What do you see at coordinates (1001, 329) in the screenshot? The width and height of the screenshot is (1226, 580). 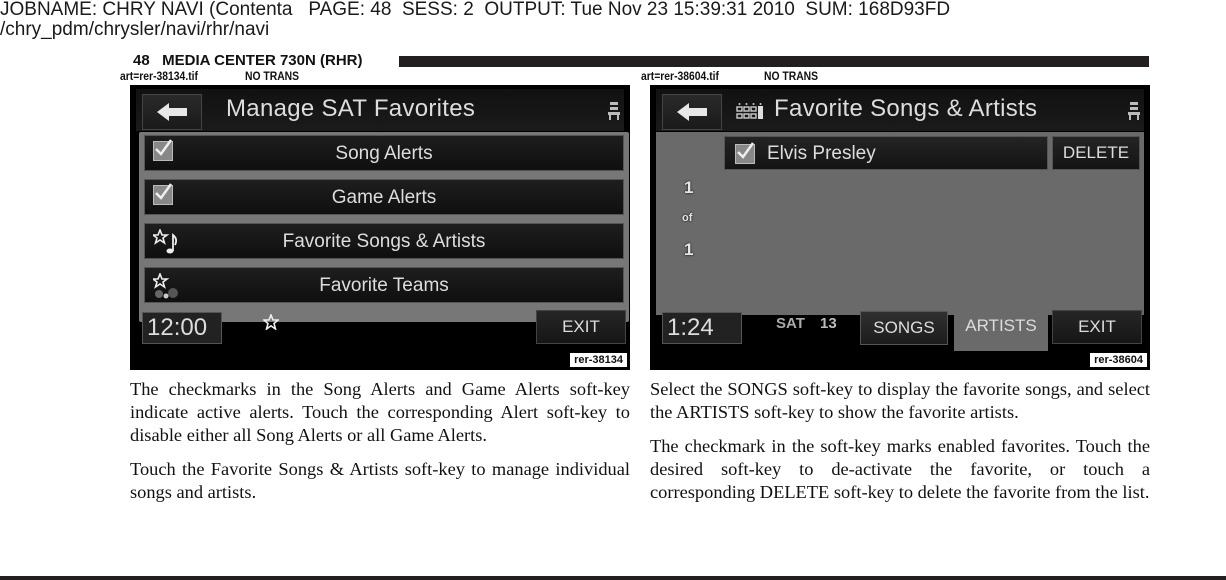 I see `tab-artists: ARTISTS` at bounding box center [1001, 329].